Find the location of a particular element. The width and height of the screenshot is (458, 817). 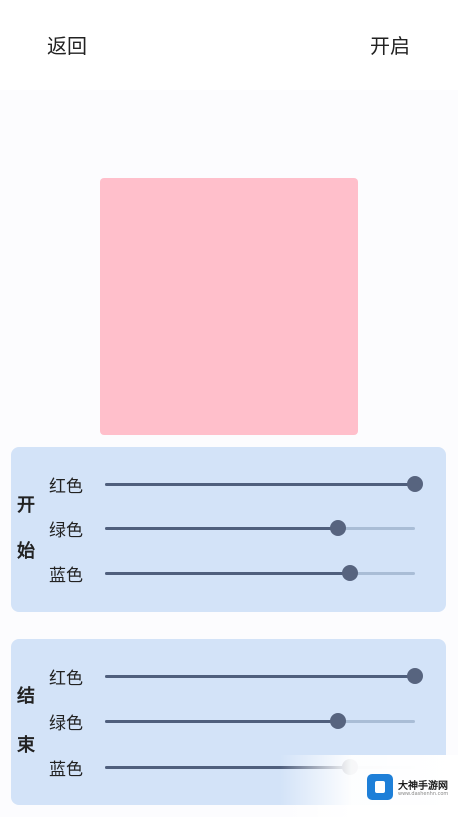

start-red-slider is located at coordinates (264, 484).